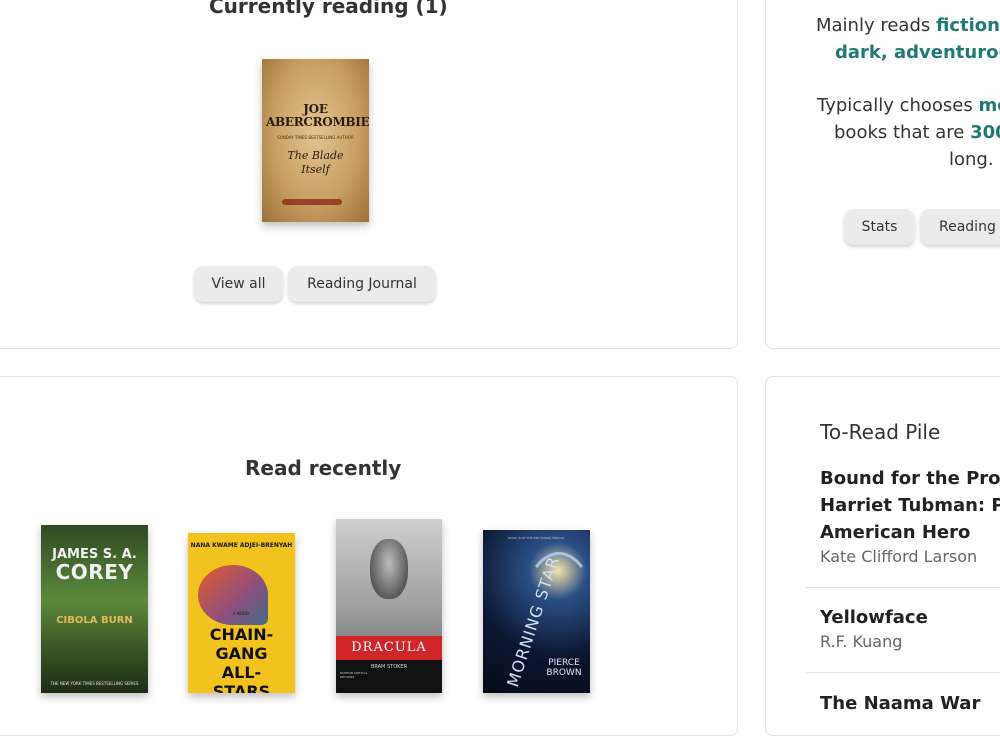 This screenshot has height=736, width=1000. Describe the element at coordinates (968, 25) in the screenshot. I see `stats-genre-value: fiction` at that location.